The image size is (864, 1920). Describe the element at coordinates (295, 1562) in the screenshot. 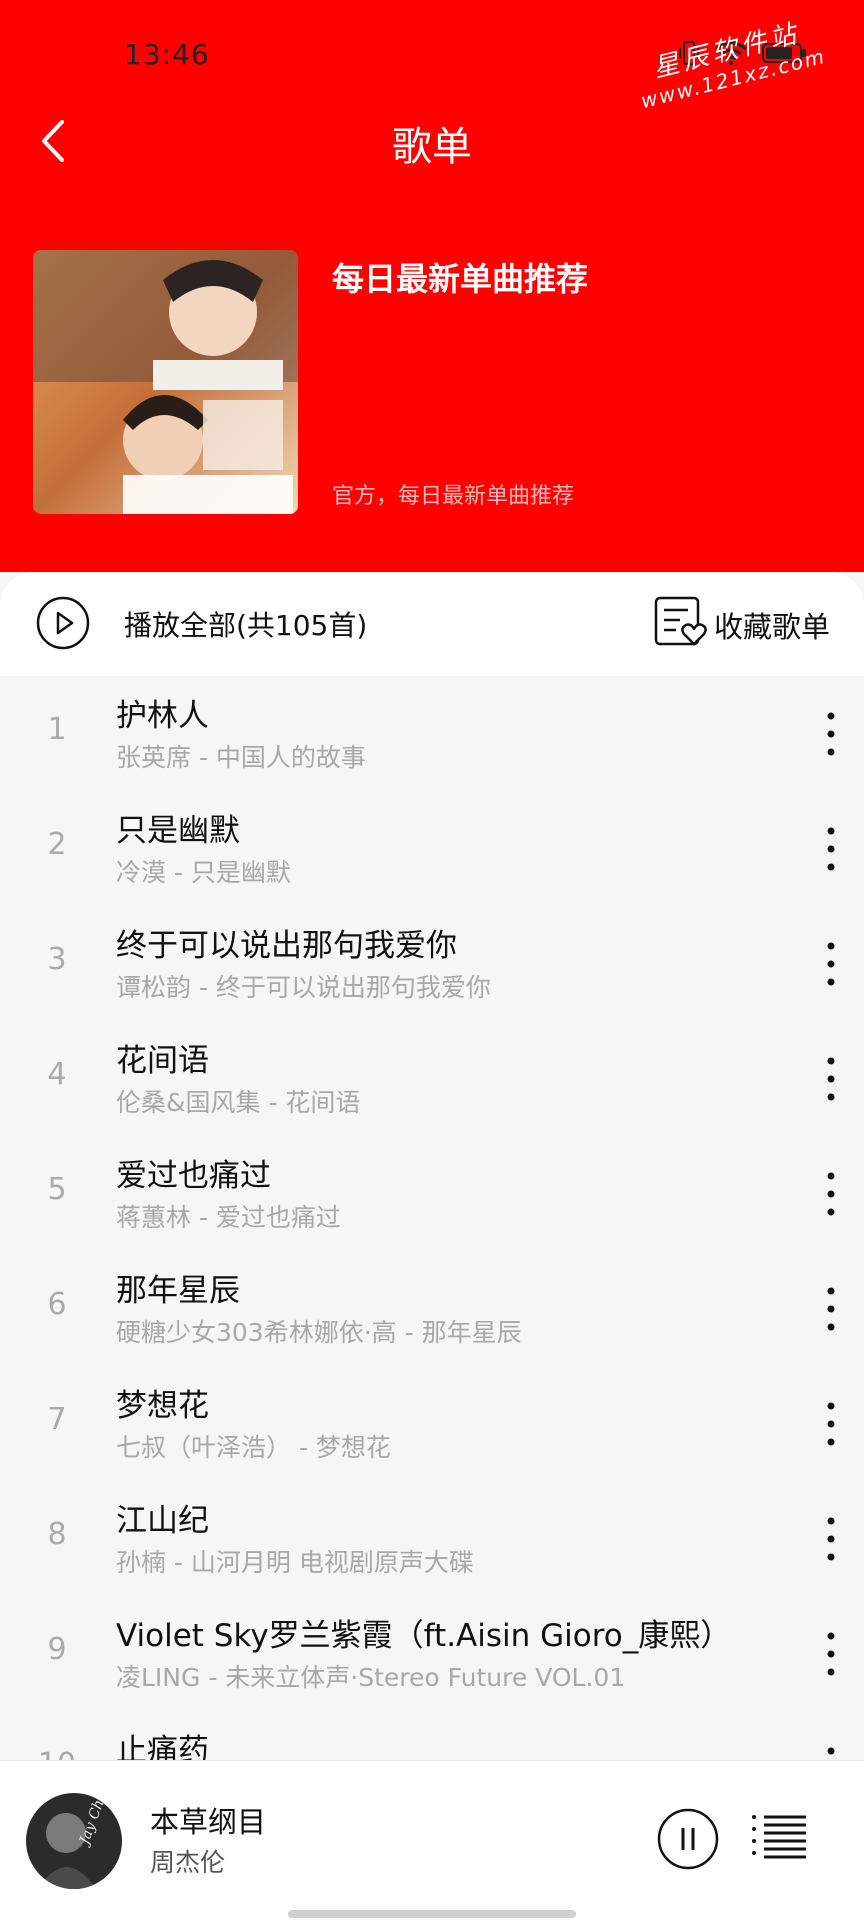

I see `song-artist-album: 孙楠 - 山河月明 电视剧原声大碟` at that location.